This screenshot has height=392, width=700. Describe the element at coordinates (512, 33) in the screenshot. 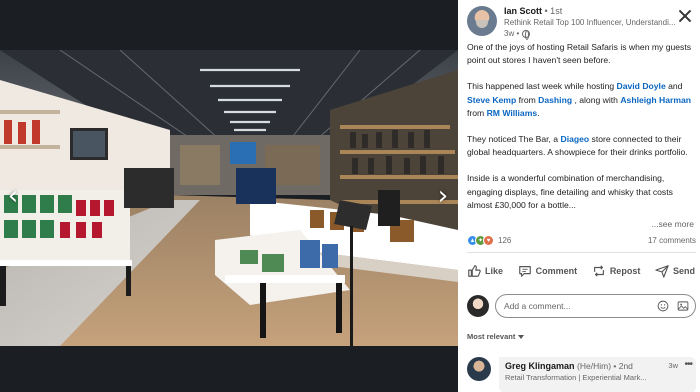

I see `post-time-text: 3w •` at that location.